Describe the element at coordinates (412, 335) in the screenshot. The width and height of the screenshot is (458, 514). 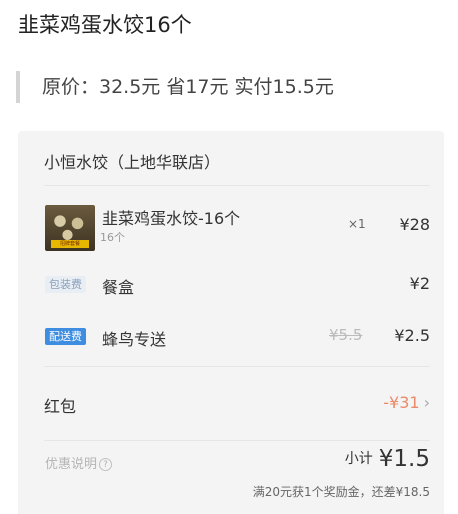
I see `delivery-price: ¥2.5` at that location.